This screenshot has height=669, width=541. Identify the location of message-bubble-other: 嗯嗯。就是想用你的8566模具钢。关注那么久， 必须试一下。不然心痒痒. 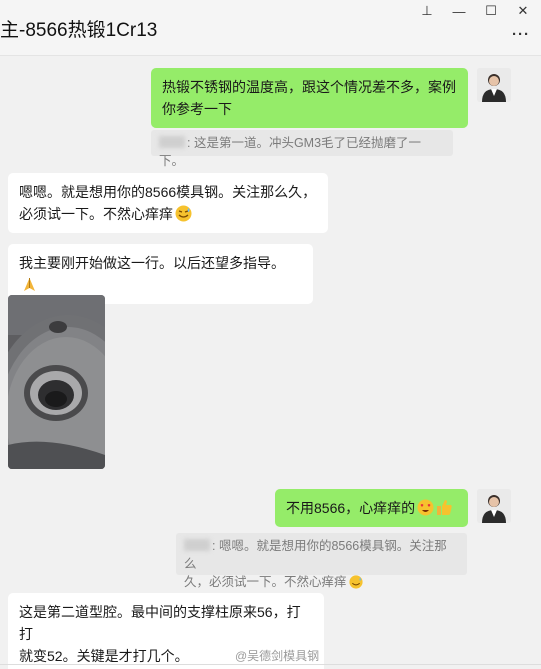
(168, 203).